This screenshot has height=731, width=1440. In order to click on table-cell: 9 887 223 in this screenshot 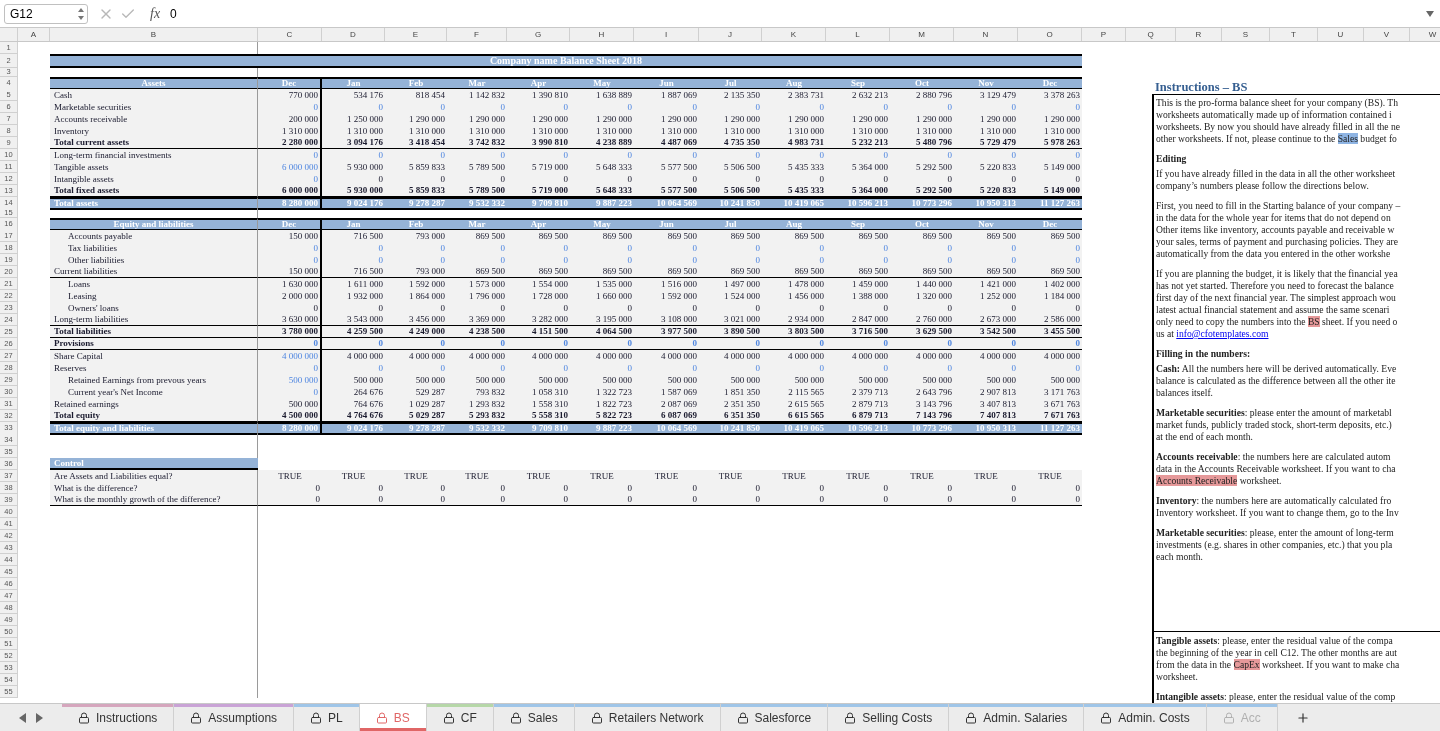, I will do `click(602, 428)`.